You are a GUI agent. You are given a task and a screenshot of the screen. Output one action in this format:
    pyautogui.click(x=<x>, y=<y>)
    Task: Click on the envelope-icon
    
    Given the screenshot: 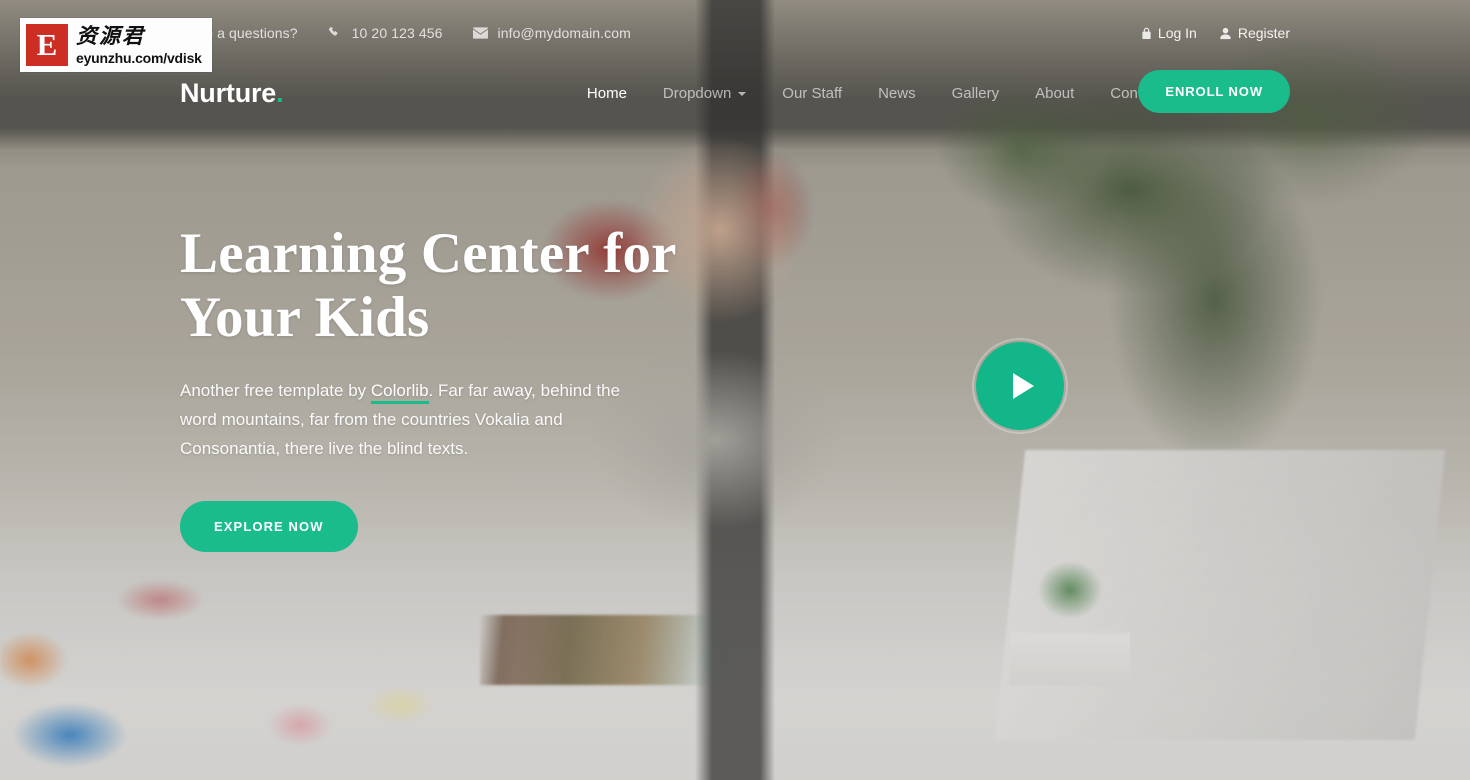 What is the action you would take?
    pyautogui.click(x=480, y=33)
    